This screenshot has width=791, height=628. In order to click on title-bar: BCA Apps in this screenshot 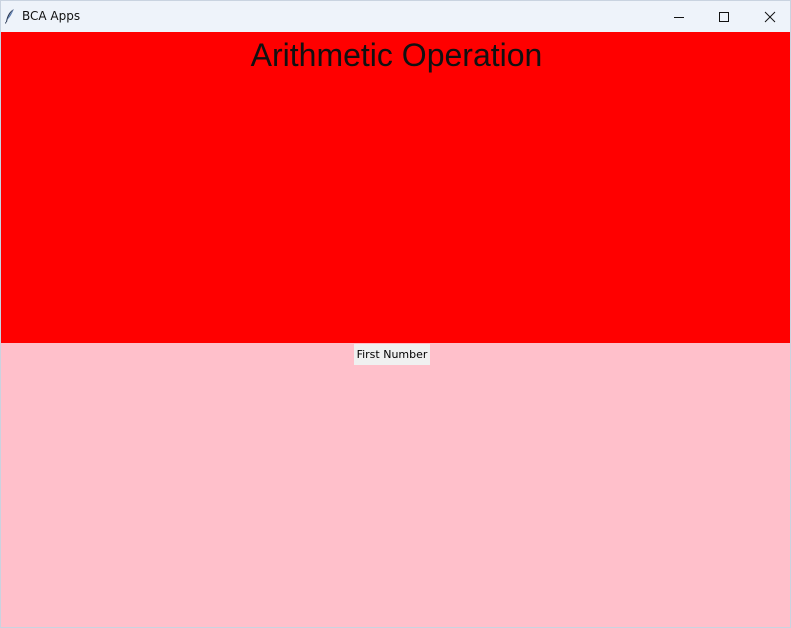, I will do `click(395, 16)`.